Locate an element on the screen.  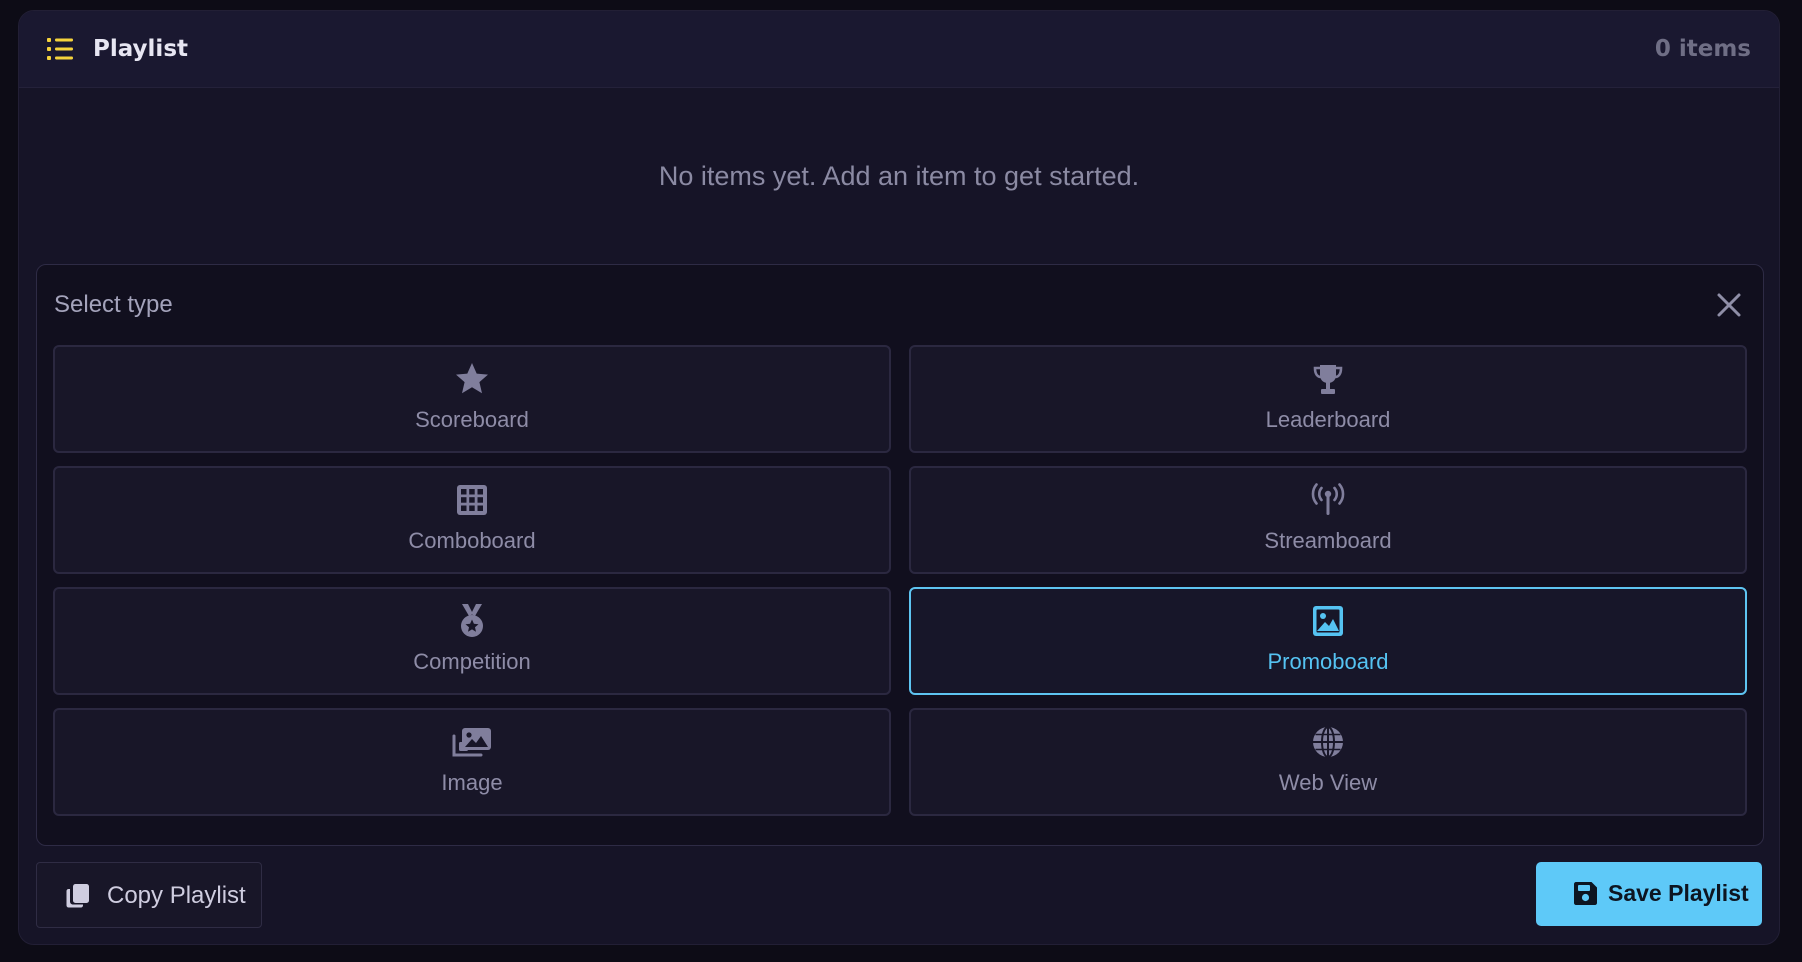
type-option-web-view: Web View is located at coordinates (1328, 762).